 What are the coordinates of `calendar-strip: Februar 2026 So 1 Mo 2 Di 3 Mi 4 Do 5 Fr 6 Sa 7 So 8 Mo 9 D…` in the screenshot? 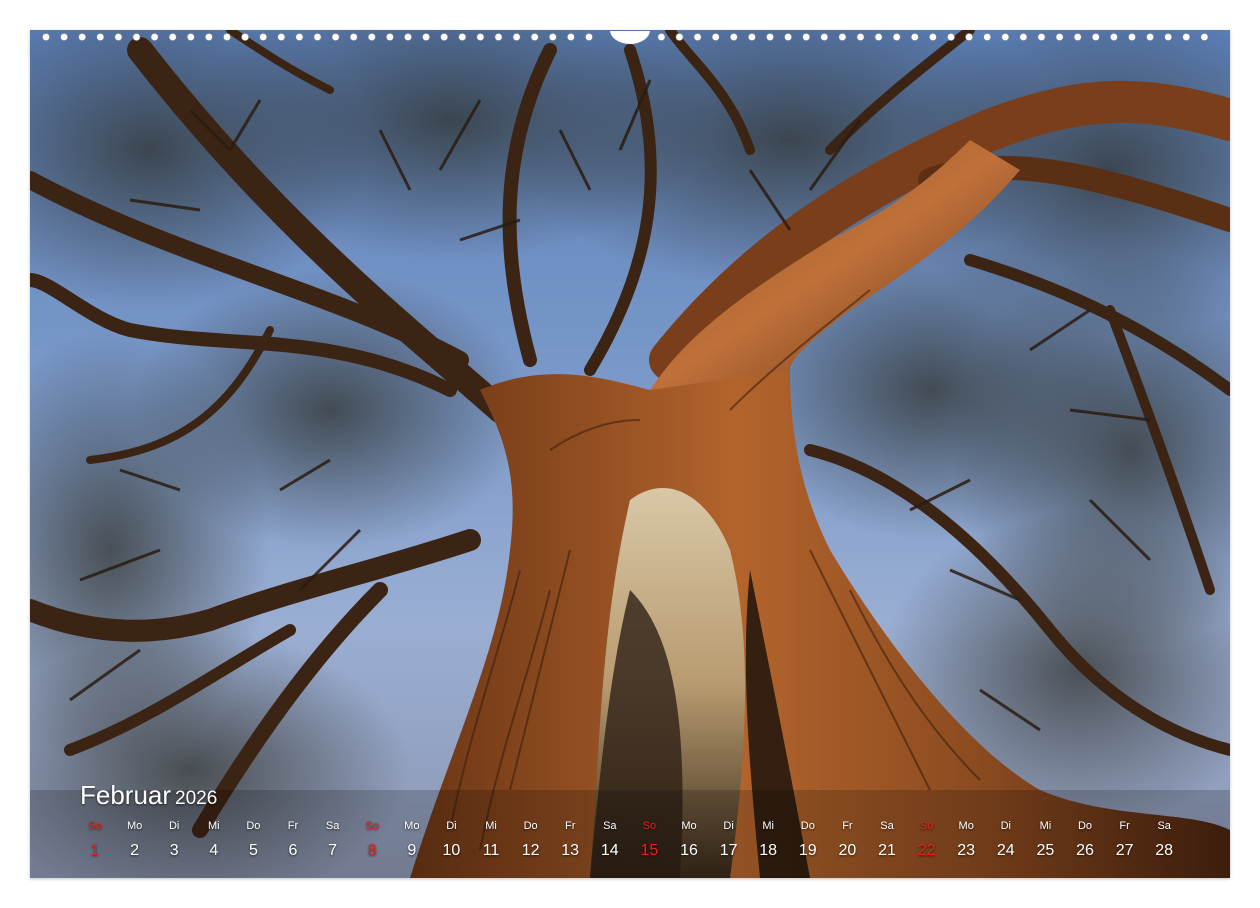 It's located at (640, 825).